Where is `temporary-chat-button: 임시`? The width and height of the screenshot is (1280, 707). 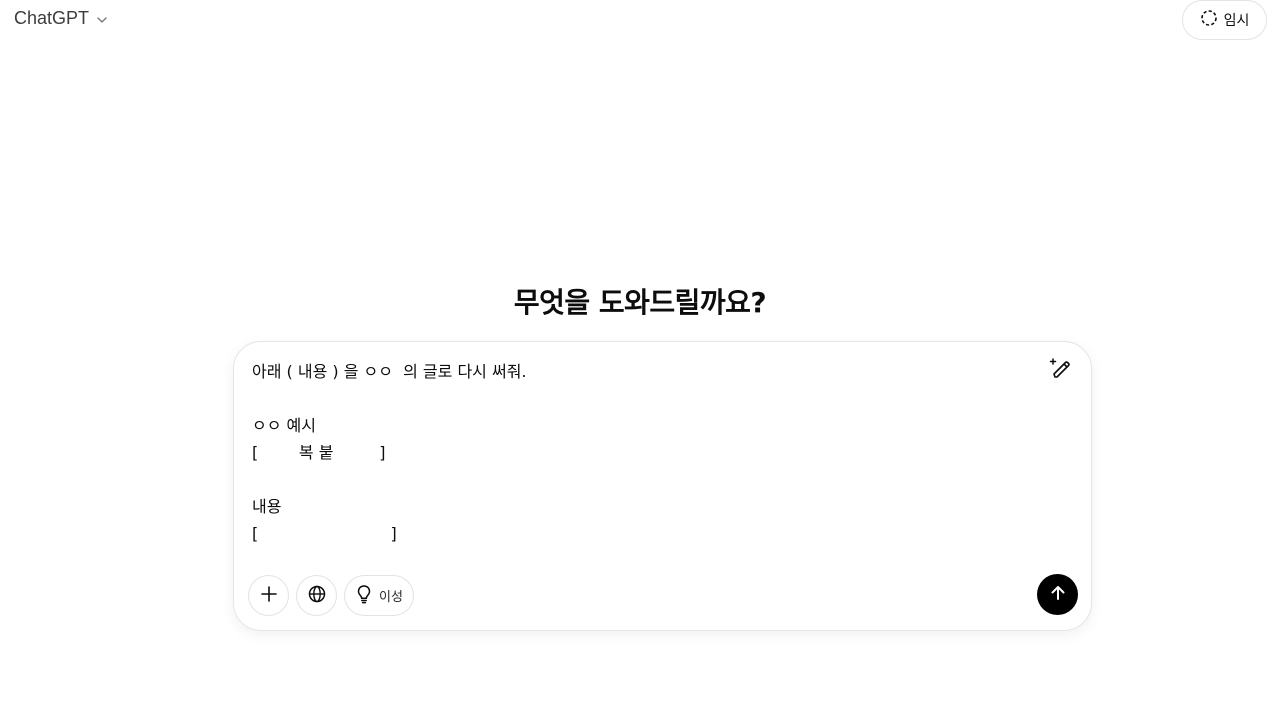
temporary-chat-button: 임시 is located at coordinates (1224, 20).